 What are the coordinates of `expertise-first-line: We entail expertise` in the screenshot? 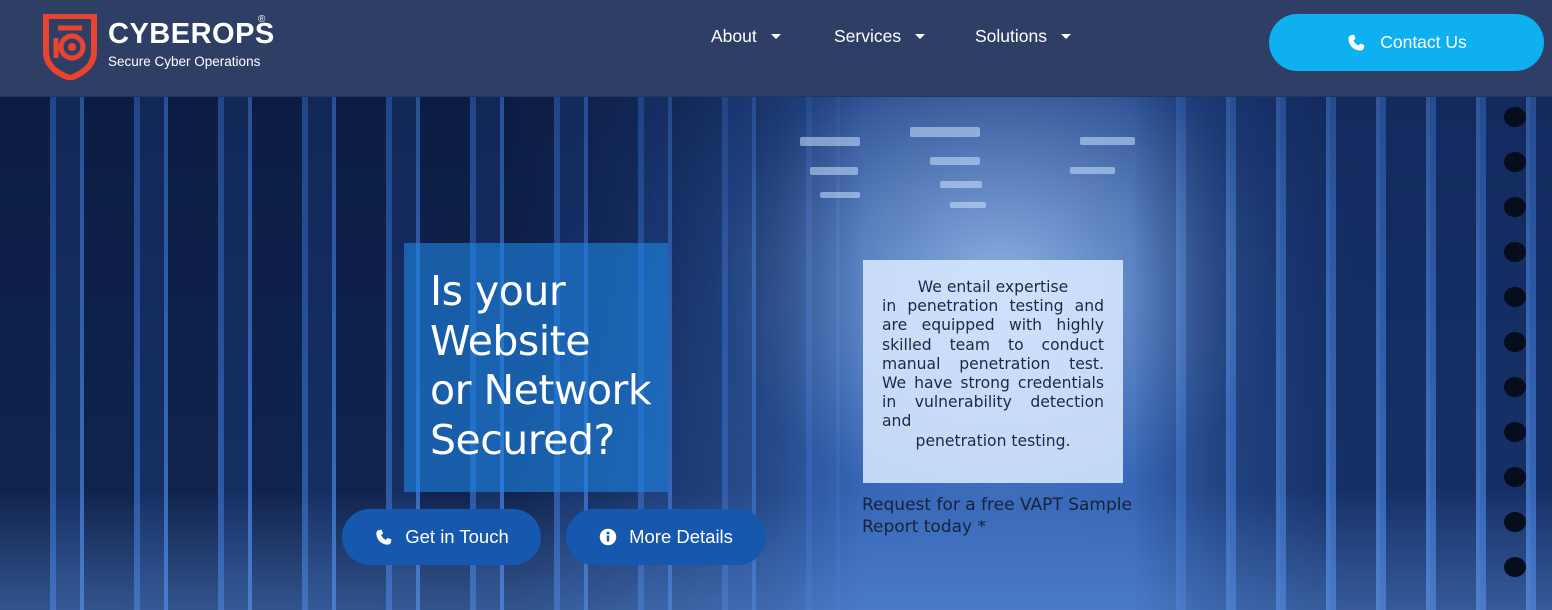 It's located at (993, 287).